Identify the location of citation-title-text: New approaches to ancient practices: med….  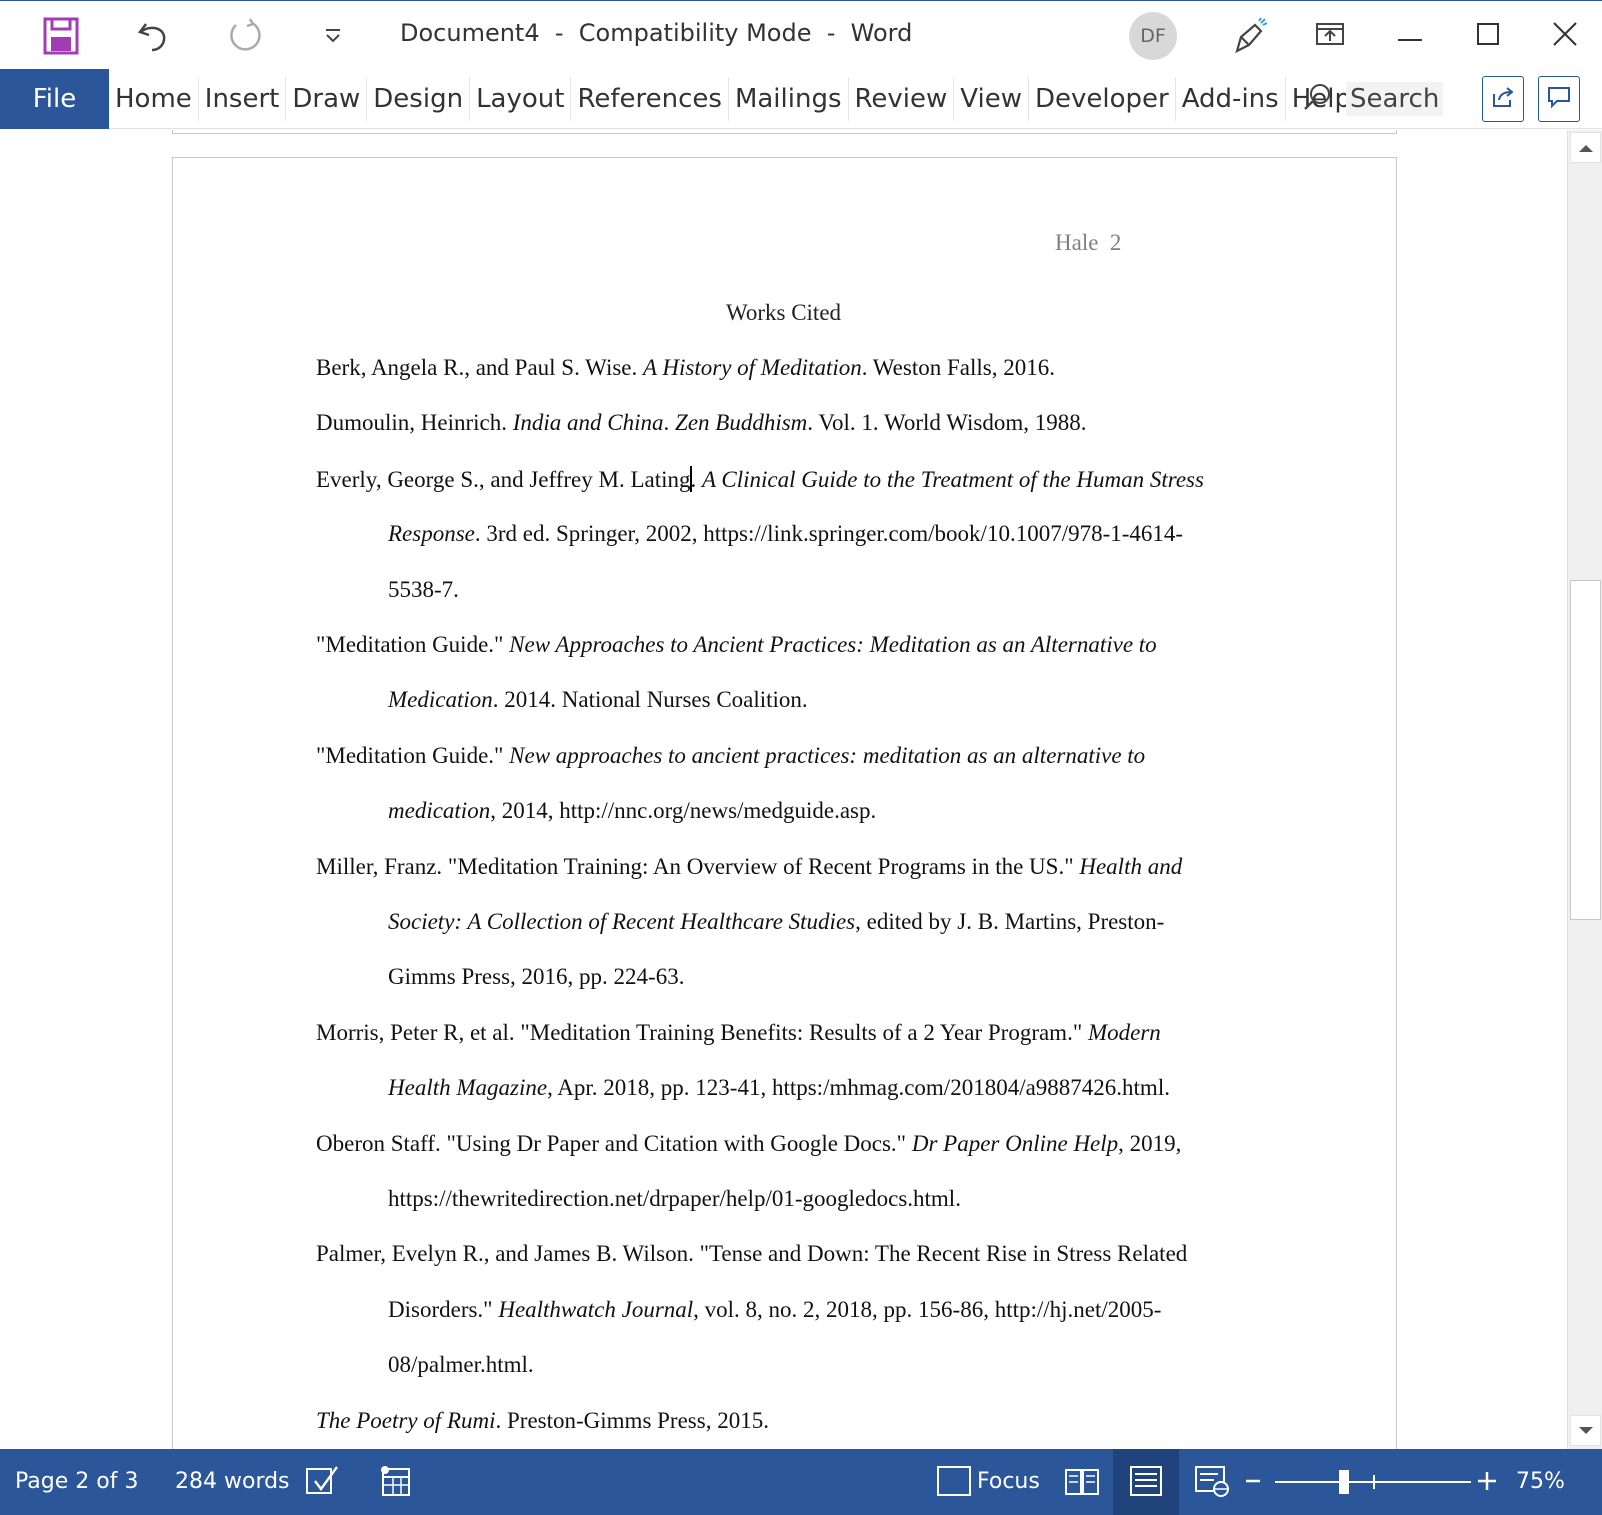
(827, 755).